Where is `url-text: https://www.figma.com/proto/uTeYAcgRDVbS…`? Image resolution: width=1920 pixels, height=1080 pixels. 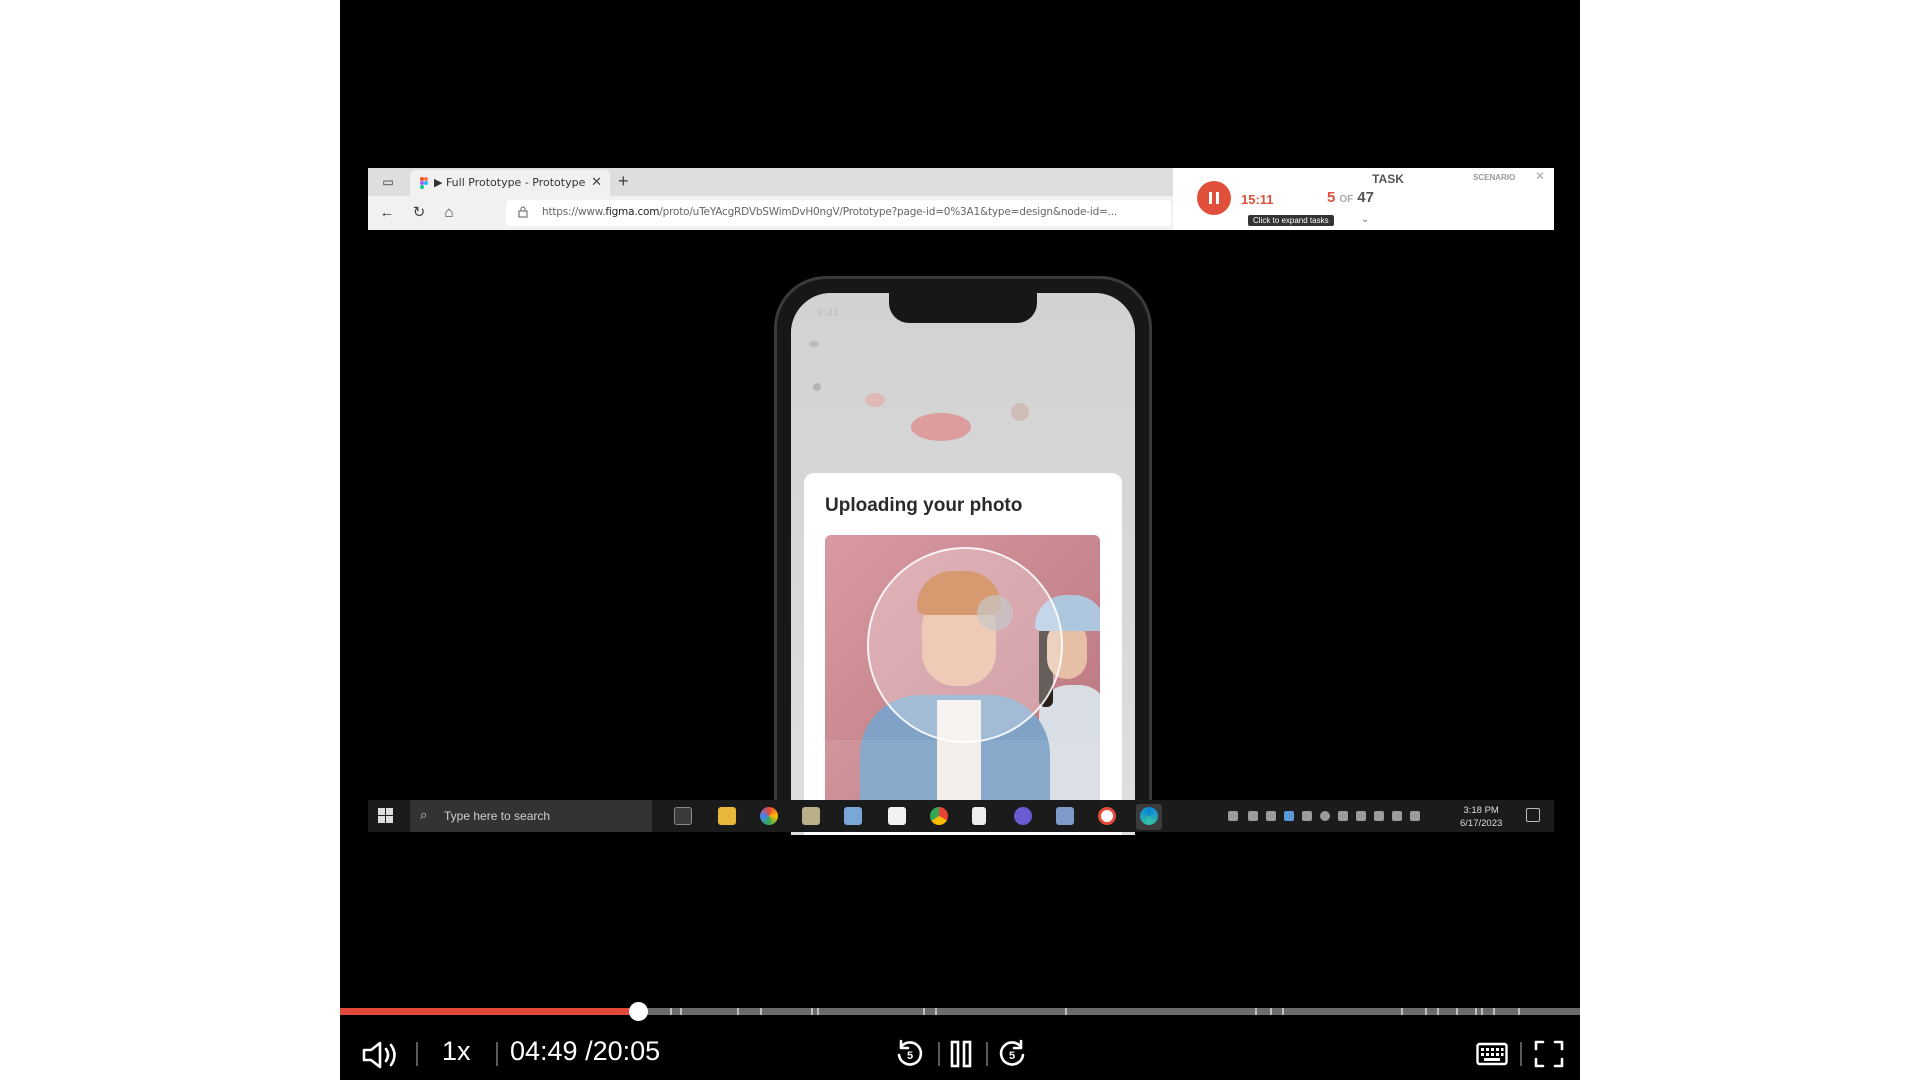
url-text: https://www.figma.com/proto/uTeYAcgRDVbS… is located at coordinates (830, 212).